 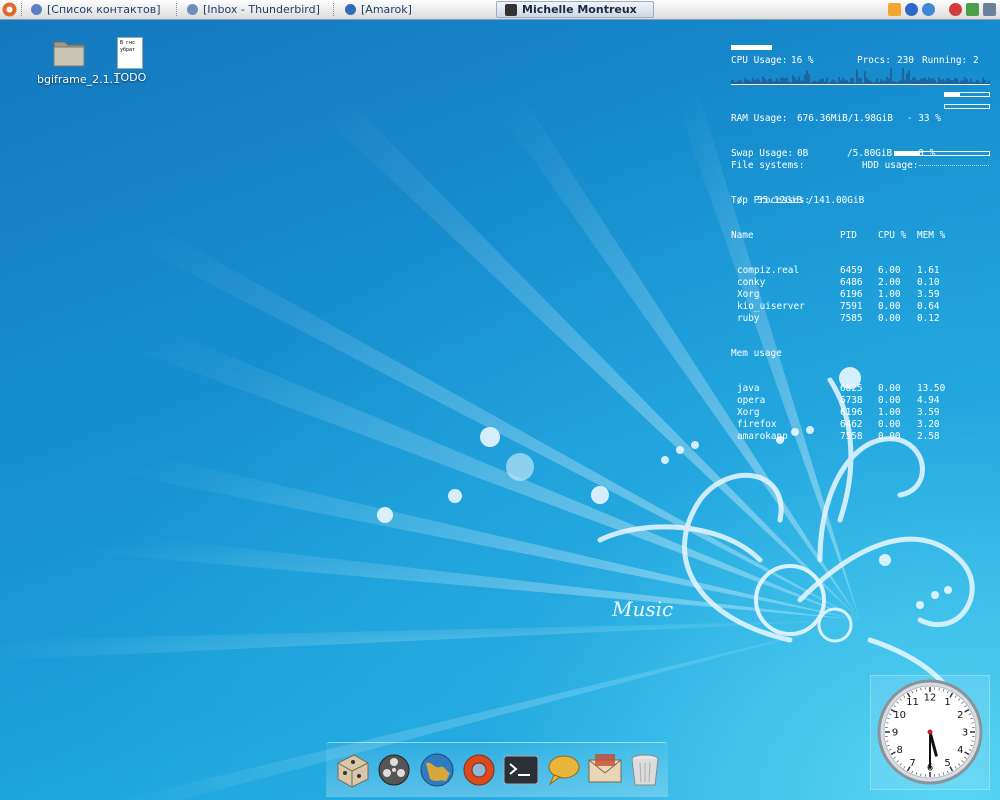 I want to click on process-mem: 0.64, so click(x=928, y=306).